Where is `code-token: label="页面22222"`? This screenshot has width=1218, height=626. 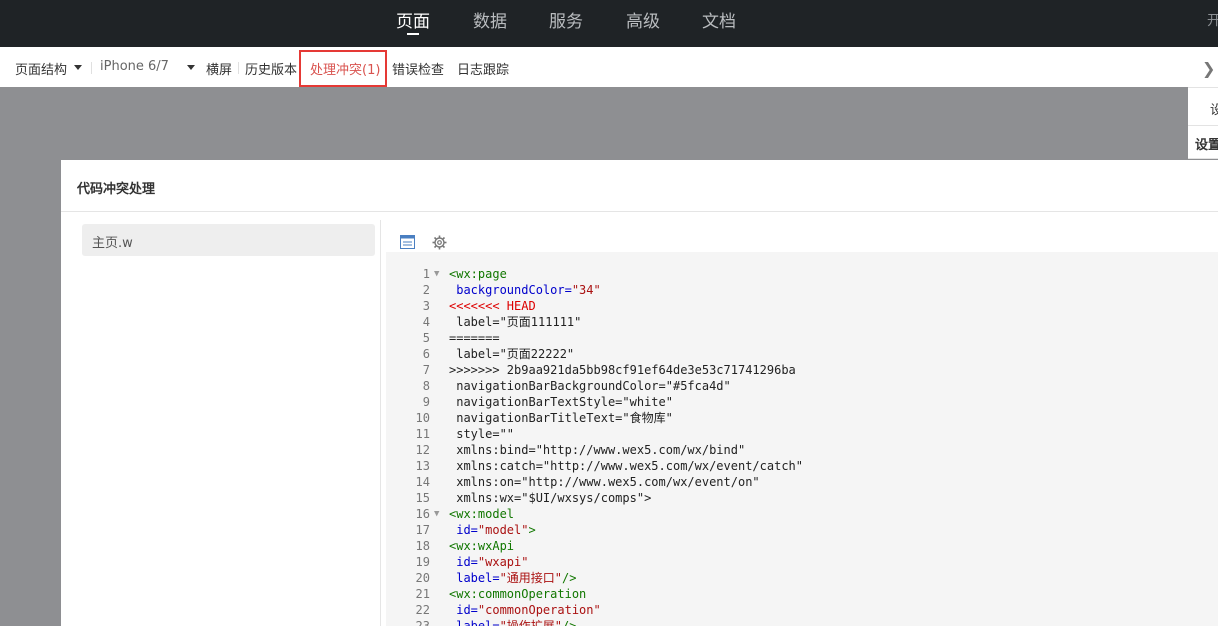
code-token: label="页面22222" is located at coordinates (512, 354).